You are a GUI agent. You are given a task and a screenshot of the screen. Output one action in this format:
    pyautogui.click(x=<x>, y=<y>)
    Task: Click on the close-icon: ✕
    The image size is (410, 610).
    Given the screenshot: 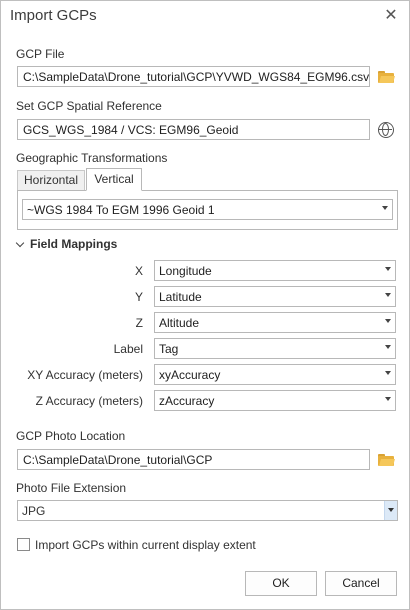 What is the action you would take?
    pyautogui.click(x=391, y=16)
    